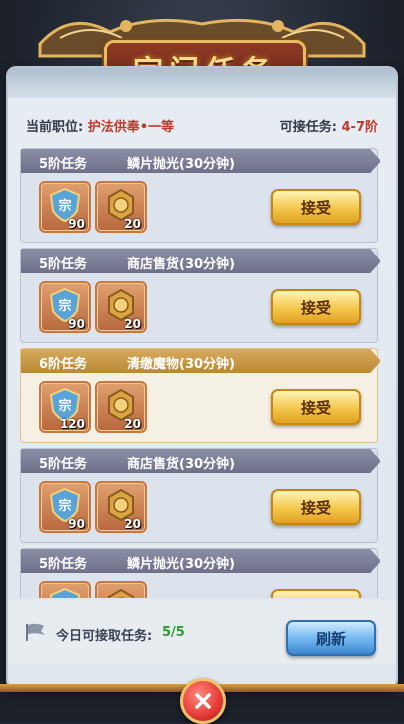 The width and height of the screenshot is (404, 724). Describe the element at coordinates (131, 127) in the screenshot. I see `position-value: 护法供奉•一等` at that location.